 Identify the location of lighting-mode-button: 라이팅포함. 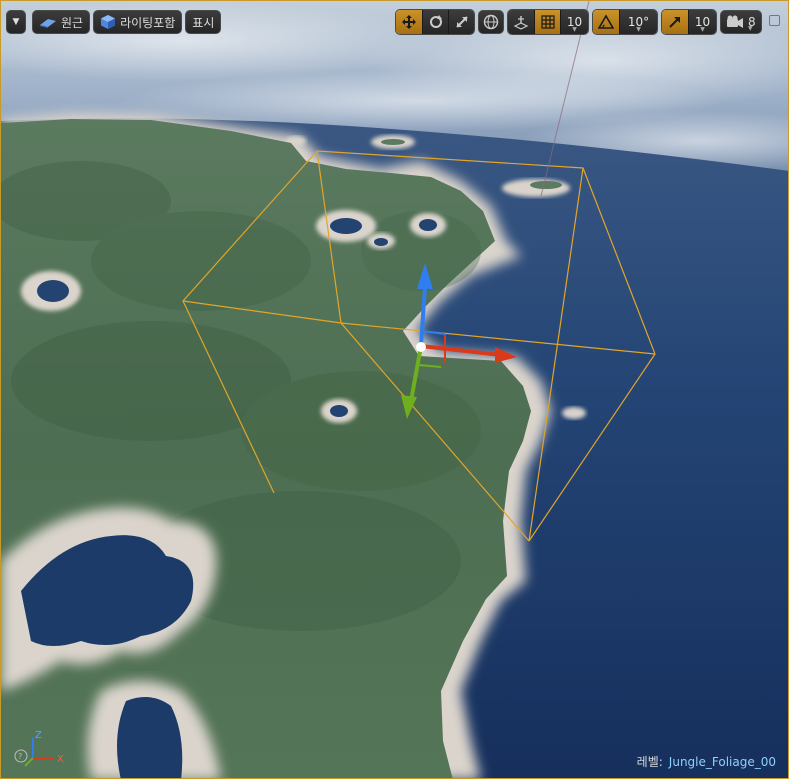
(138, 22).